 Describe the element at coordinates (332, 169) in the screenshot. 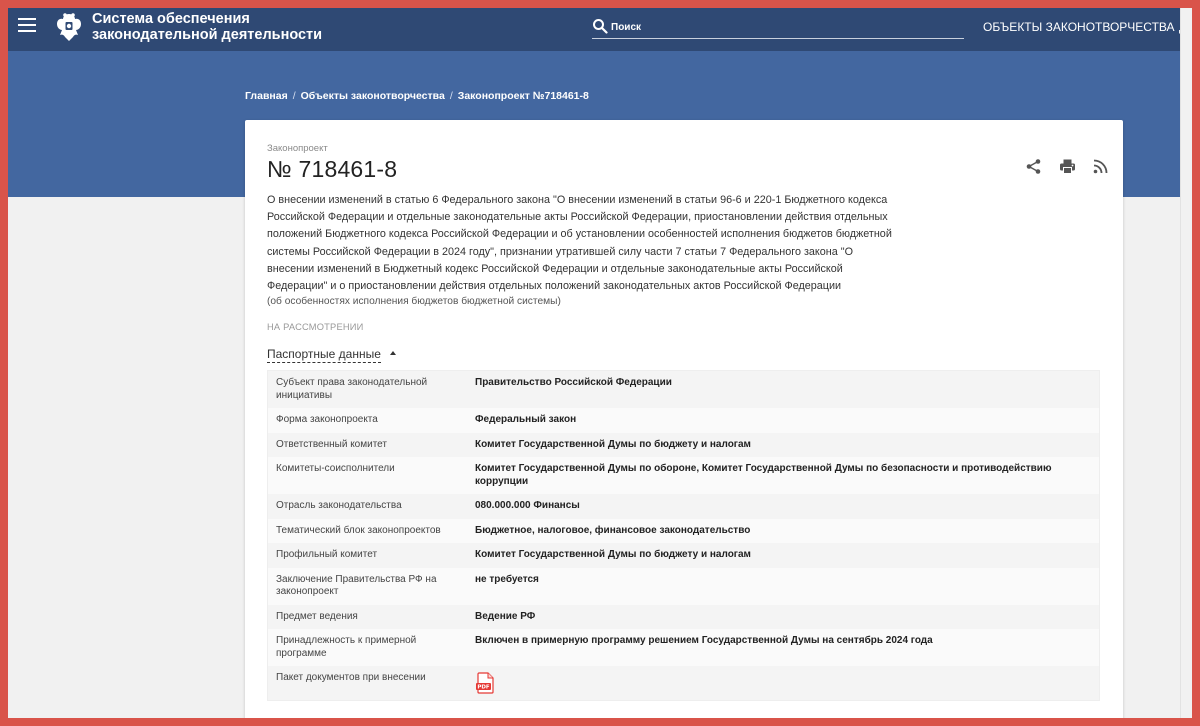

I see `bill-number: № 718461-8` at that location.